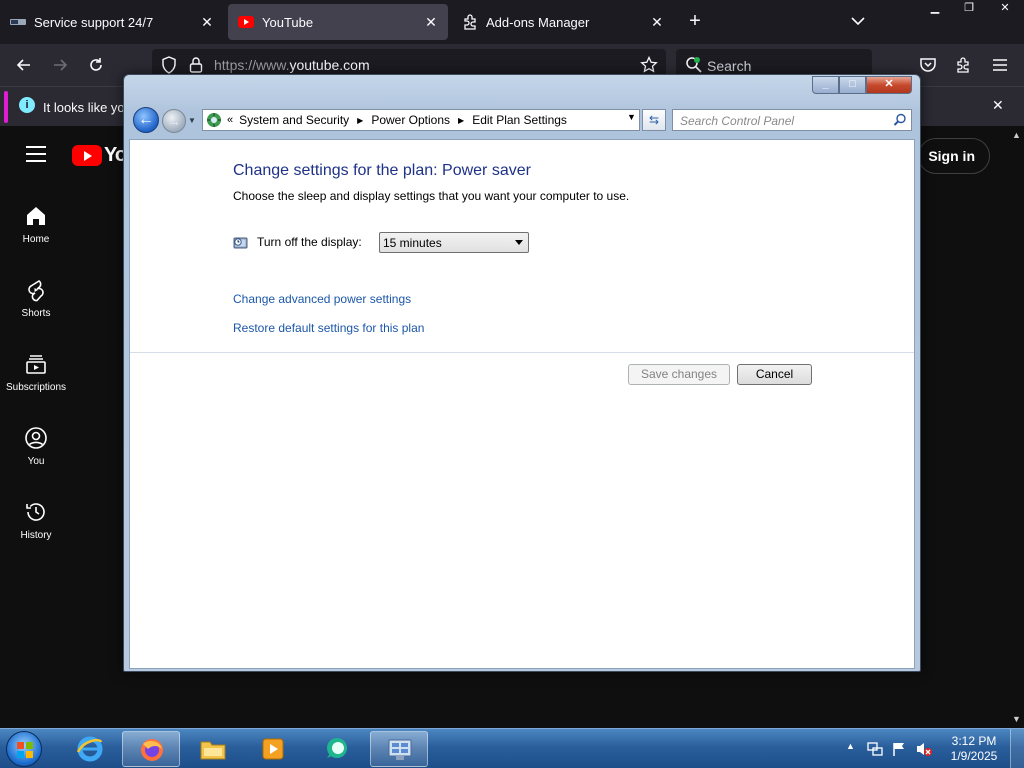  I want to click on url-prefix: https://www., so click(252, 65).